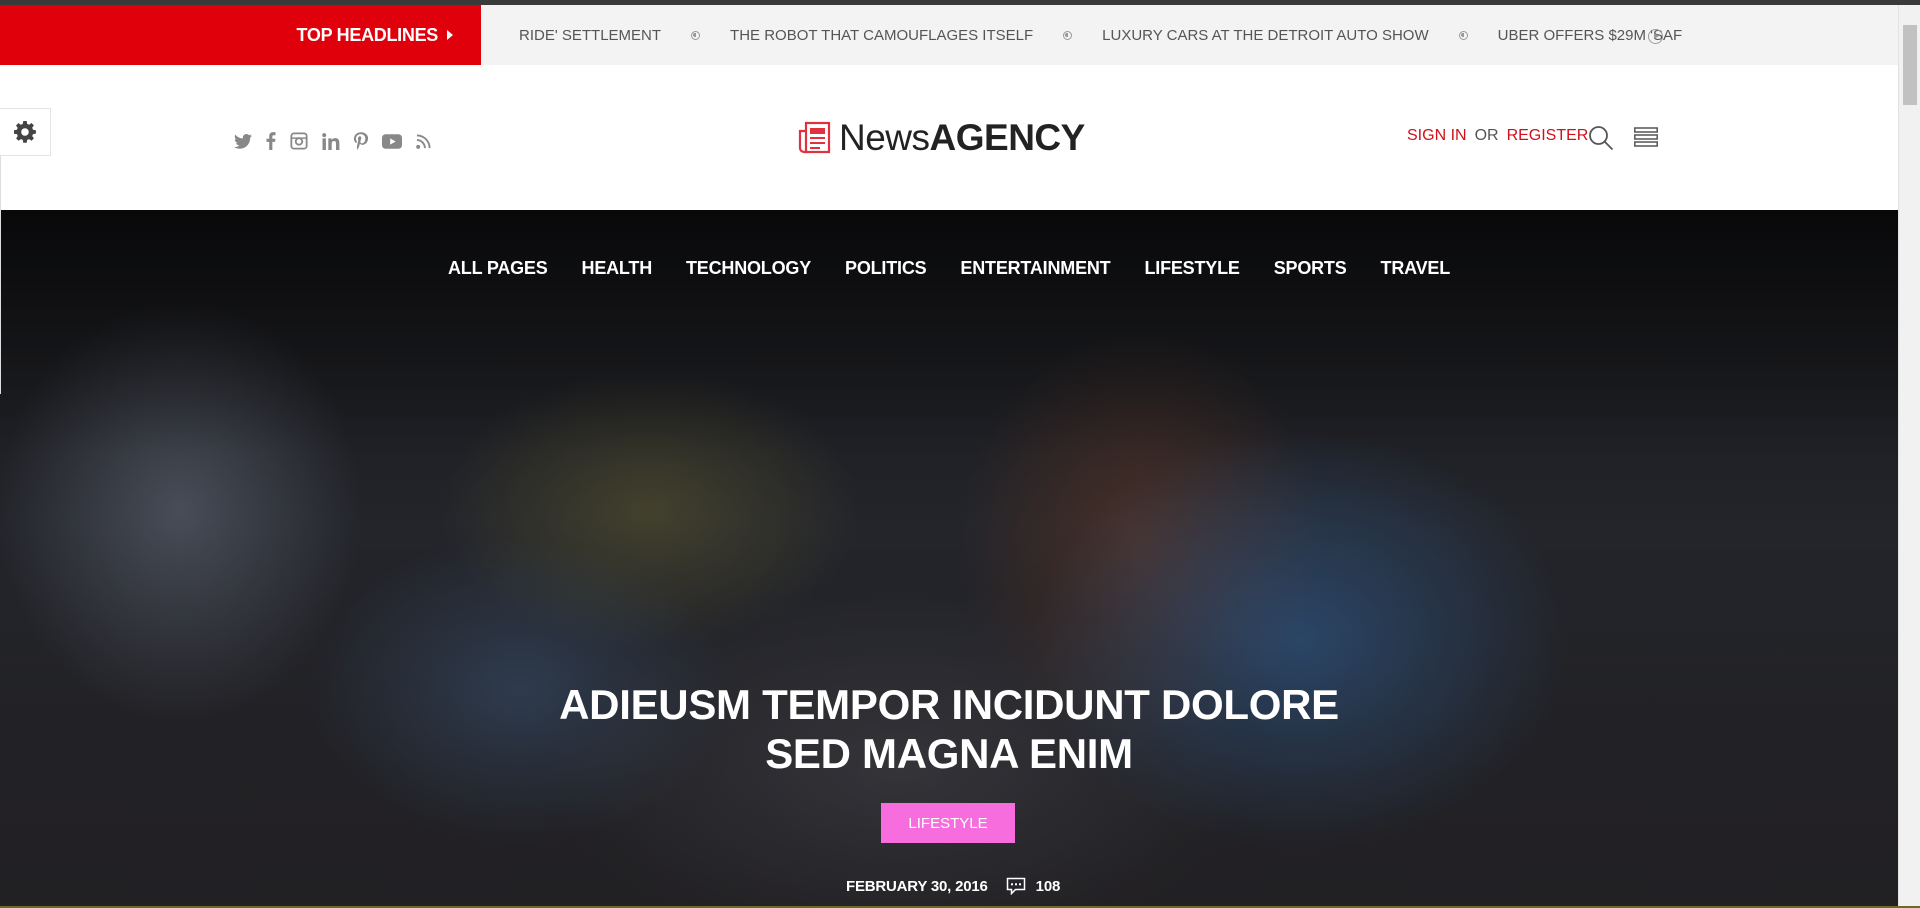 This screenshot has height=908, width=1920. Describe the element at coordinates (361, 141) in the screenshot. I see `pinterest-icon` at that location.